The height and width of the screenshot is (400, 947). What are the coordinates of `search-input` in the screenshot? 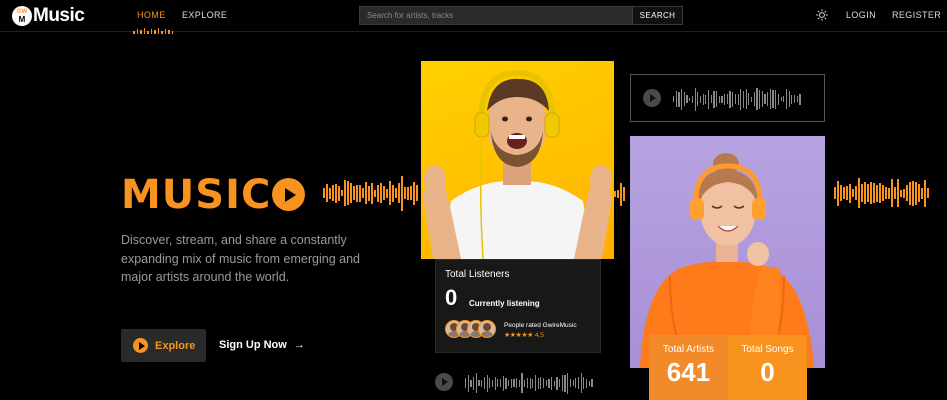 It's located at (496, 15).